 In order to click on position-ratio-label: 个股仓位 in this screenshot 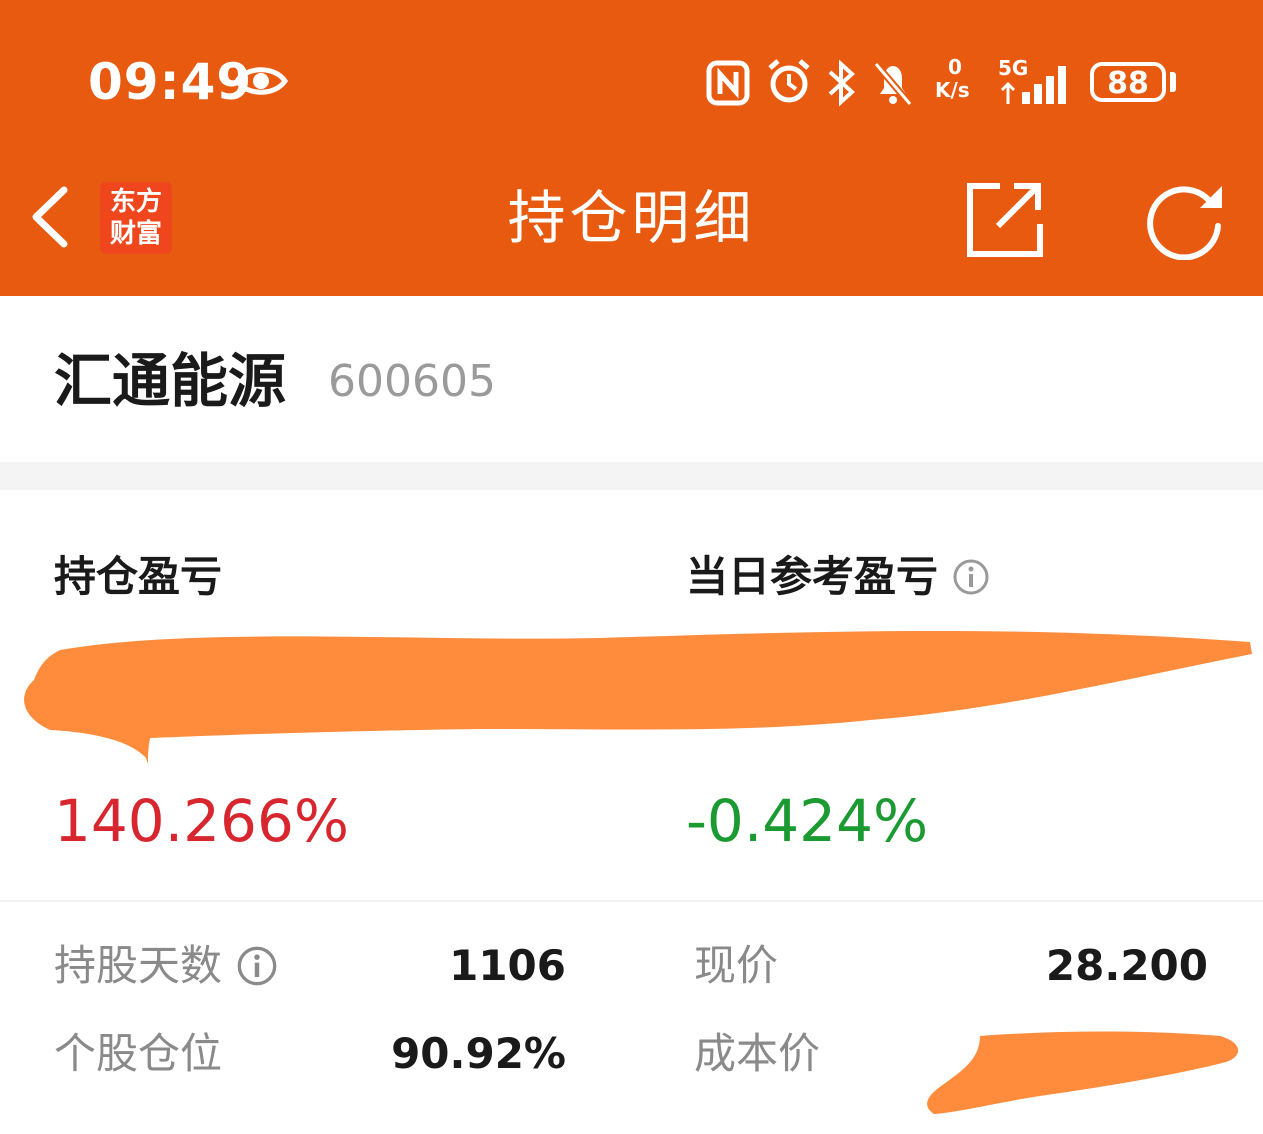, I will do `click(138, 1053)`.